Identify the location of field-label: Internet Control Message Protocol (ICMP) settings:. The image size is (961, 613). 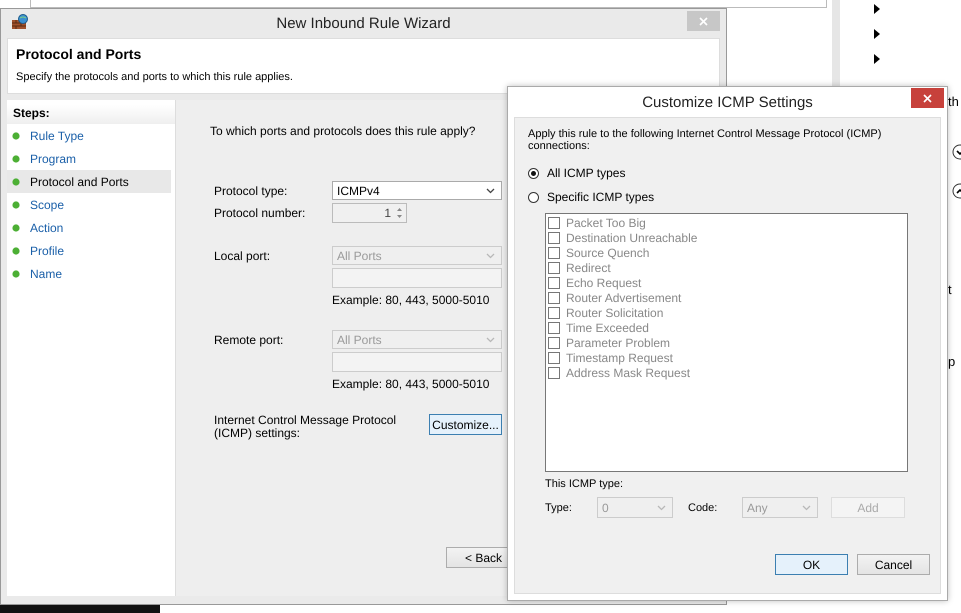
(306, 427).